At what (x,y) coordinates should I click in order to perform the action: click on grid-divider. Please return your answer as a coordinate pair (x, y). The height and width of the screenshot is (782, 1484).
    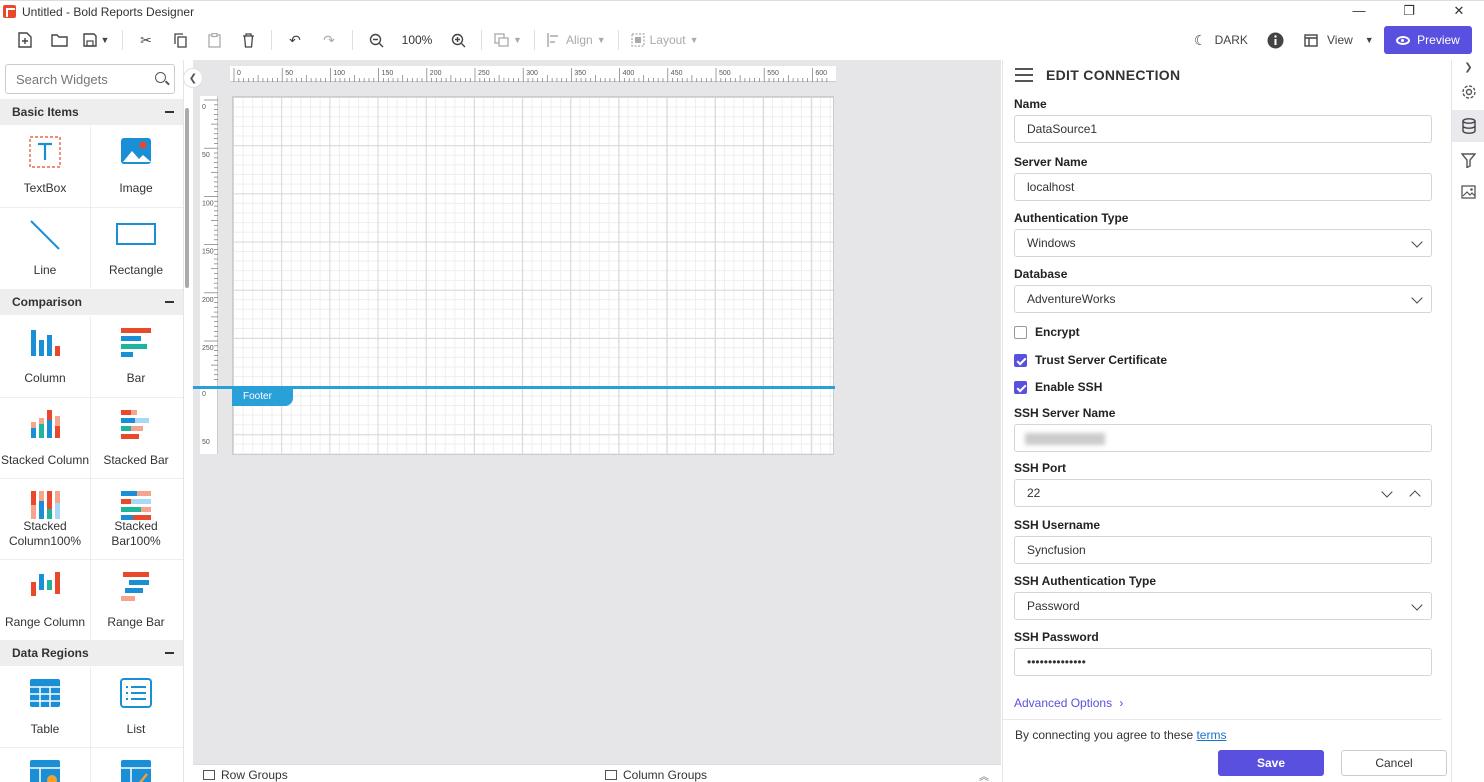
    Looking at the image, I should click on (90, 477).